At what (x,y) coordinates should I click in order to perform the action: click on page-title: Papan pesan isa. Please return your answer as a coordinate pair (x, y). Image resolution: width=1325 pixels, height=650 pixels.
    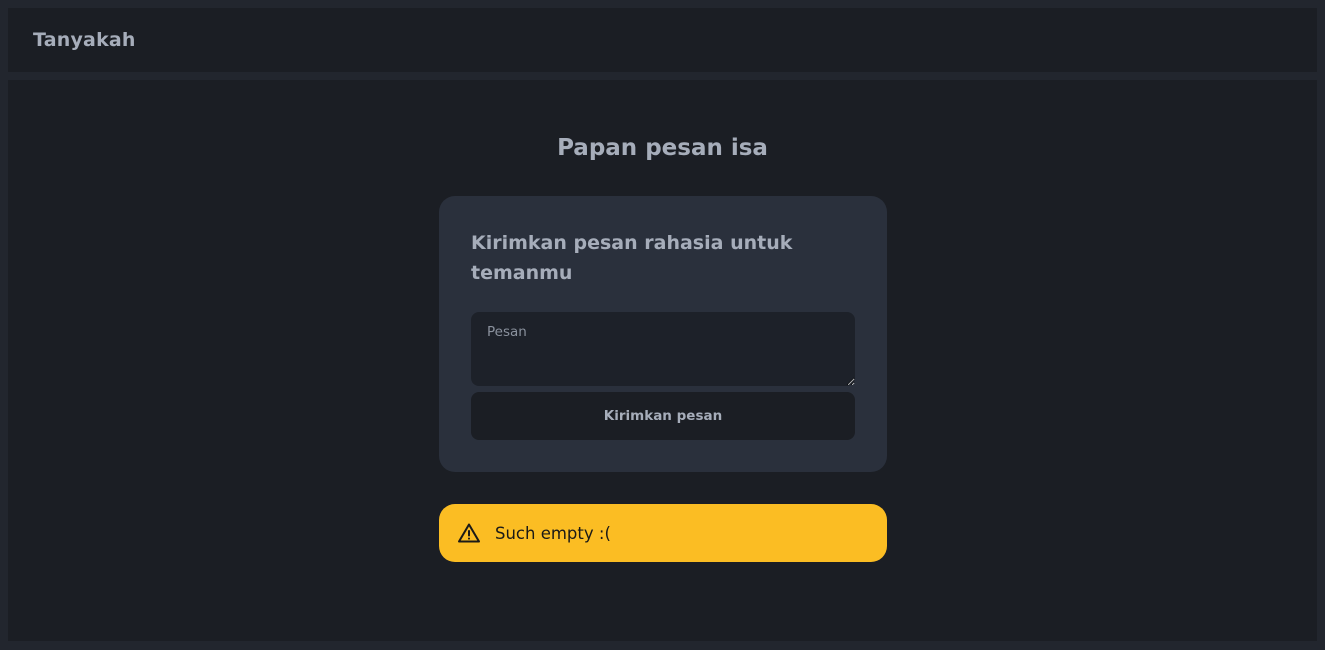
    Looking at the image, I should click on (662, 148).